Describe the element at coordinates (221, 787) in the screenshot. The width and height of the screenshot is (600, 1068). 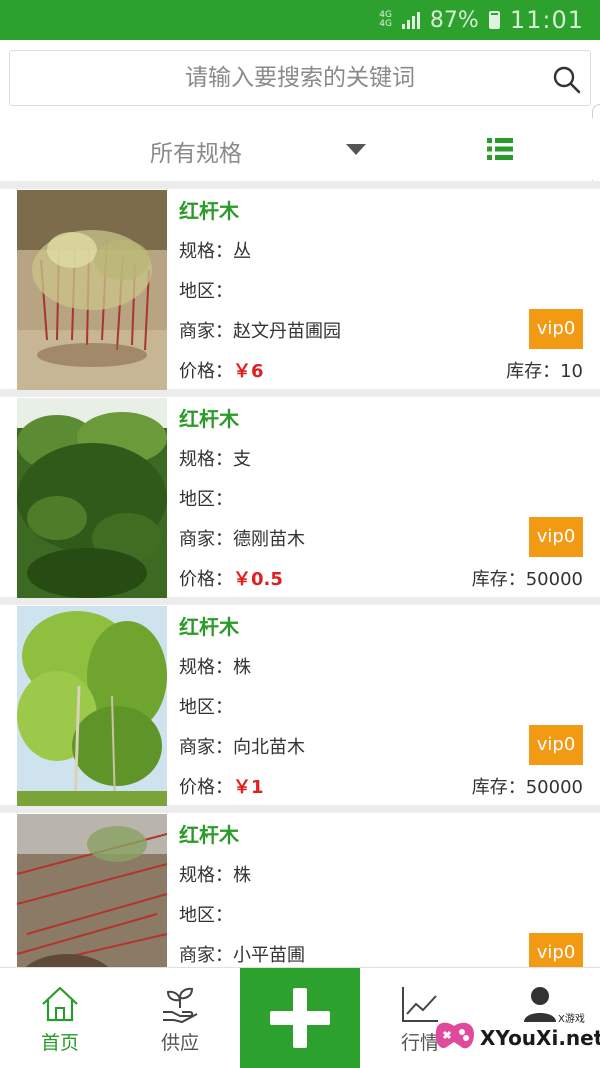
I see `product-price: 价格：￥1` at that location.